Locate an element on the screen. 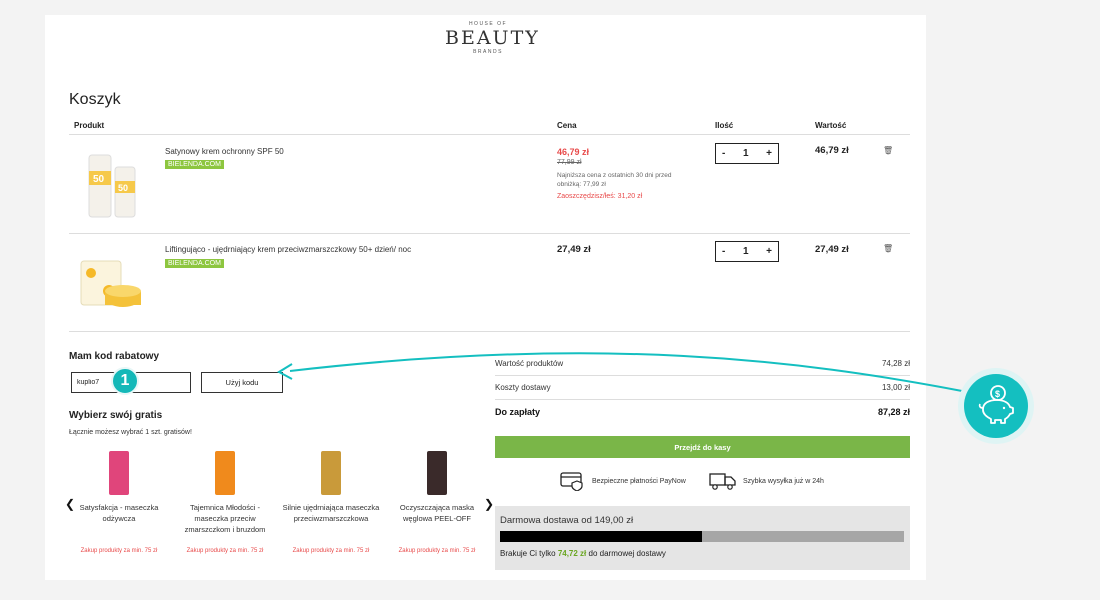  piggy-bank-badge: $ is located at coordinates (996, 406).